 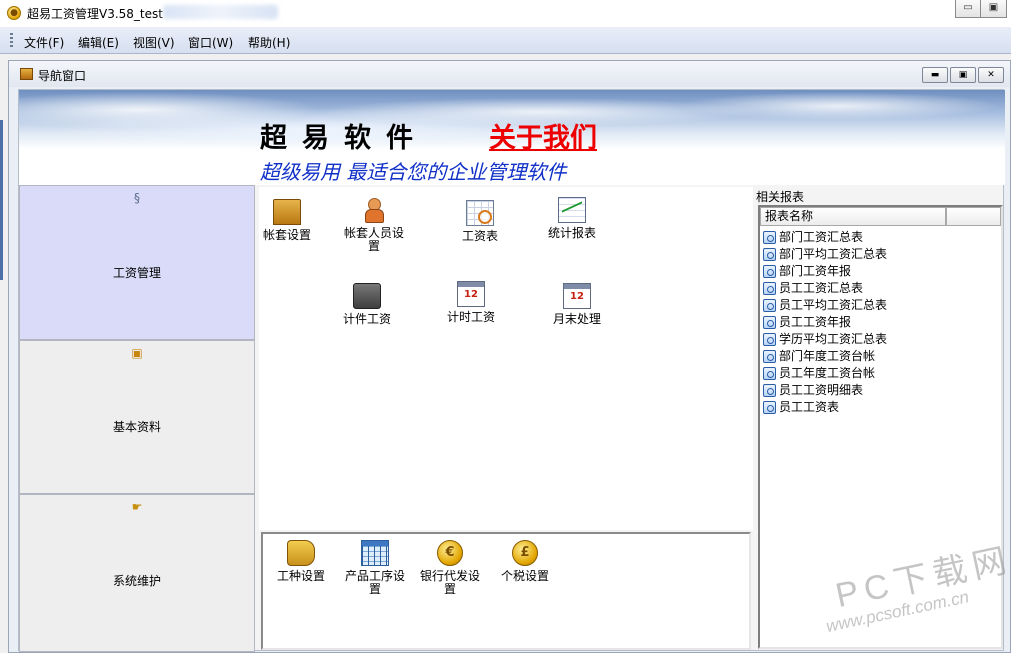 What do you see at coordinates (935, 75) in the screenshot?
I see `child-minimize-button: ▬` at bounding box center [935, 75].